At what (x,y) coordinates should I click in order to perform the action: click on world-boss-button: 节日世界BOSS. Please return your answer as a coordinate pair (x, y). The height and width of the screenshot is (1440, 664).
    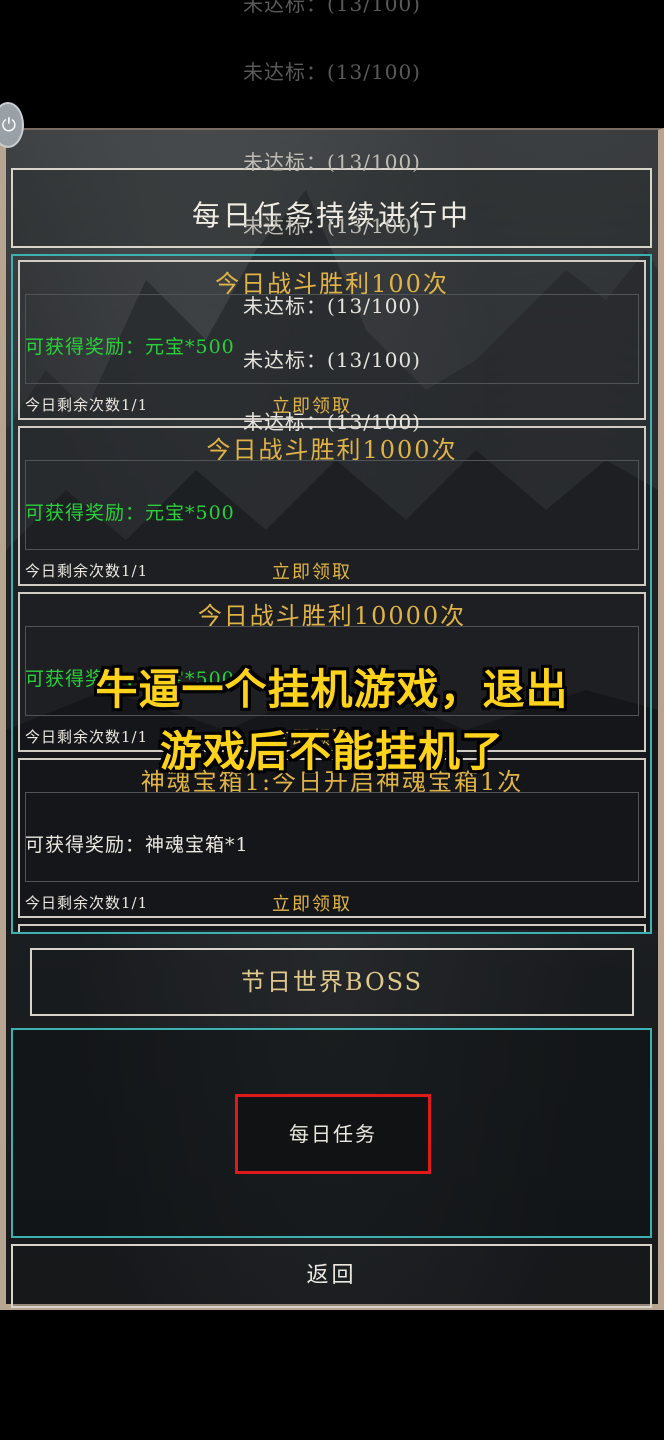
    Looking at the image, I should click on (332, 982).